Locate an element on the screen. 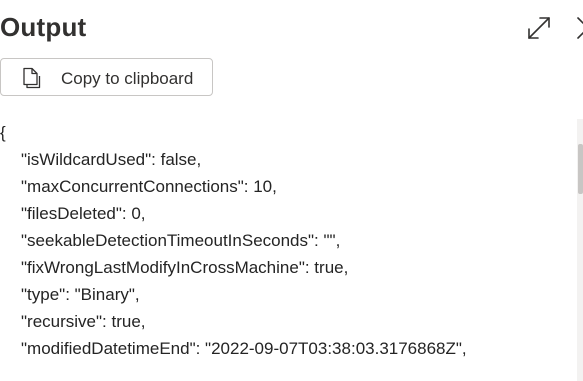  json-line: { is located at coordinates (3, 132).